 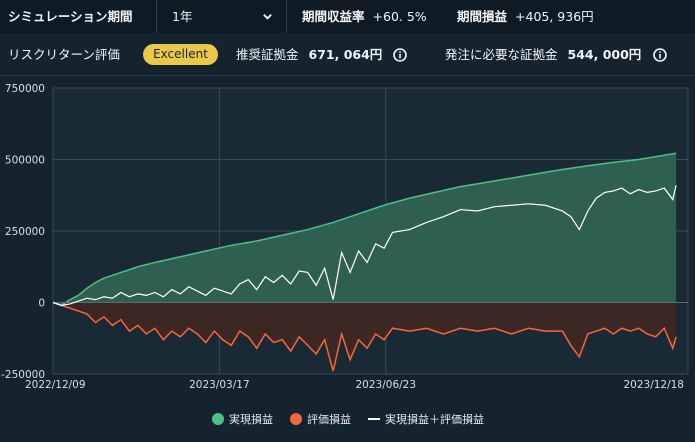 I want to click on x-tick-label: 2023/12/18, so click(x=653, y=385).